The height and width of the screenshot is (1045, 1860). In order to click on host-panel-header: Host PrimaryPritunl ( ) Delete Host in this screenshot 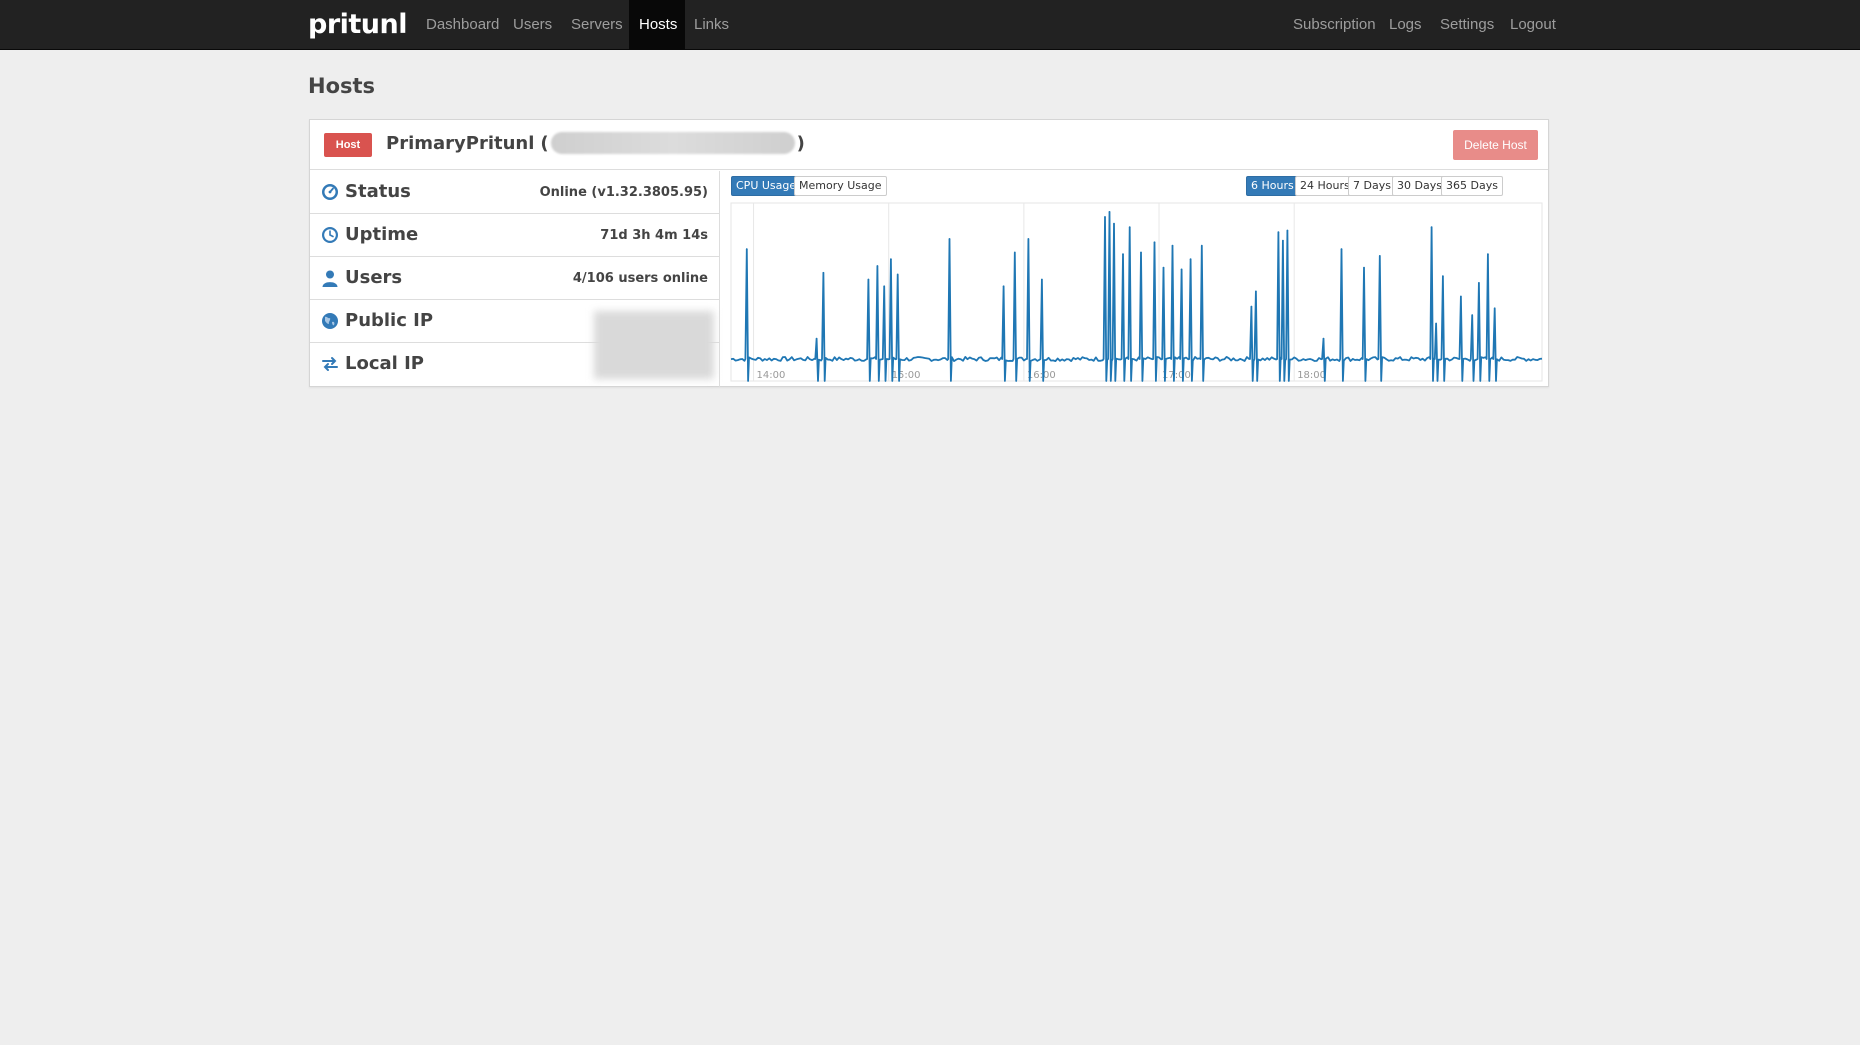, I will do `click(929, 145)`.